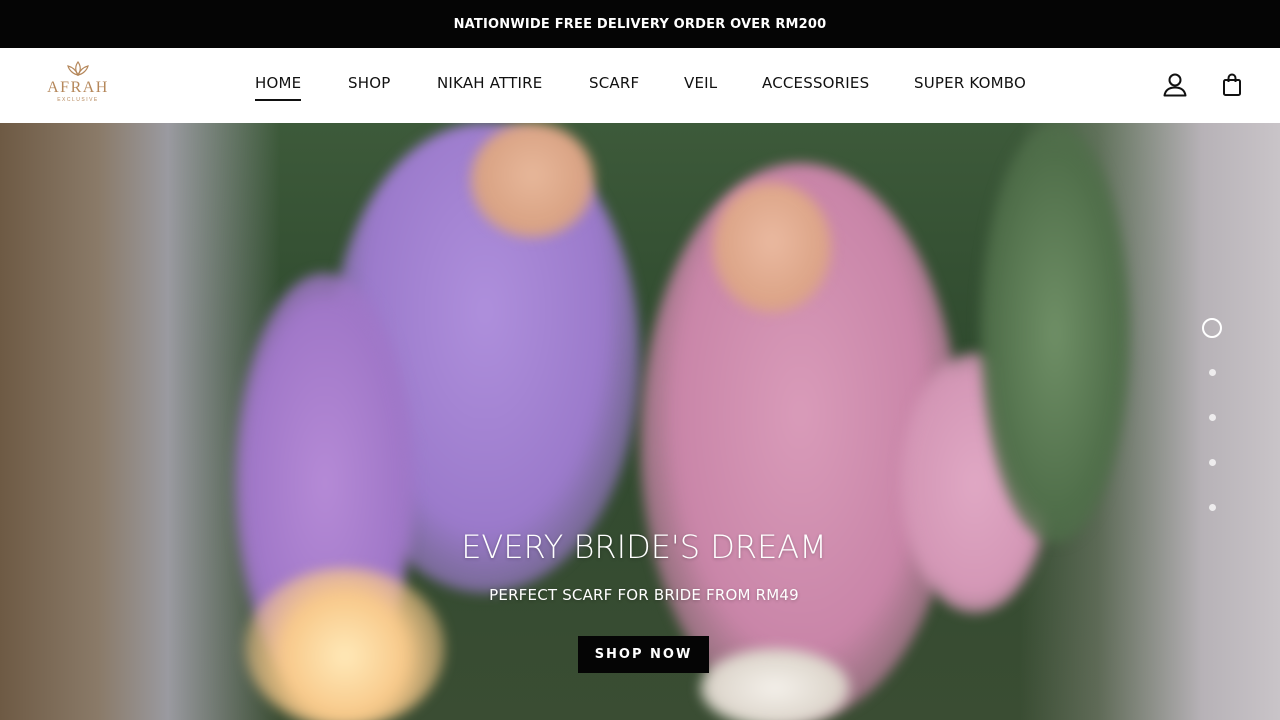  I want to click on nav-item-accessories: ACCESSORIES, so click(815, 85).